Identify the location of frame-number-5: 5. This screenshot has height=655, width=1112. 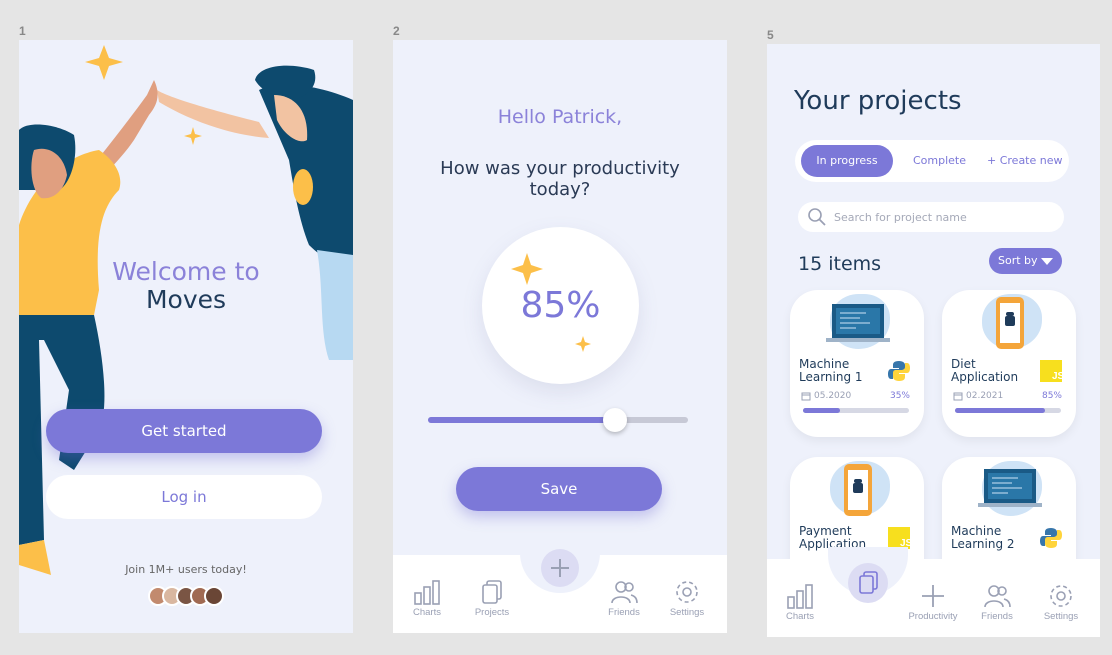
(770, 35).